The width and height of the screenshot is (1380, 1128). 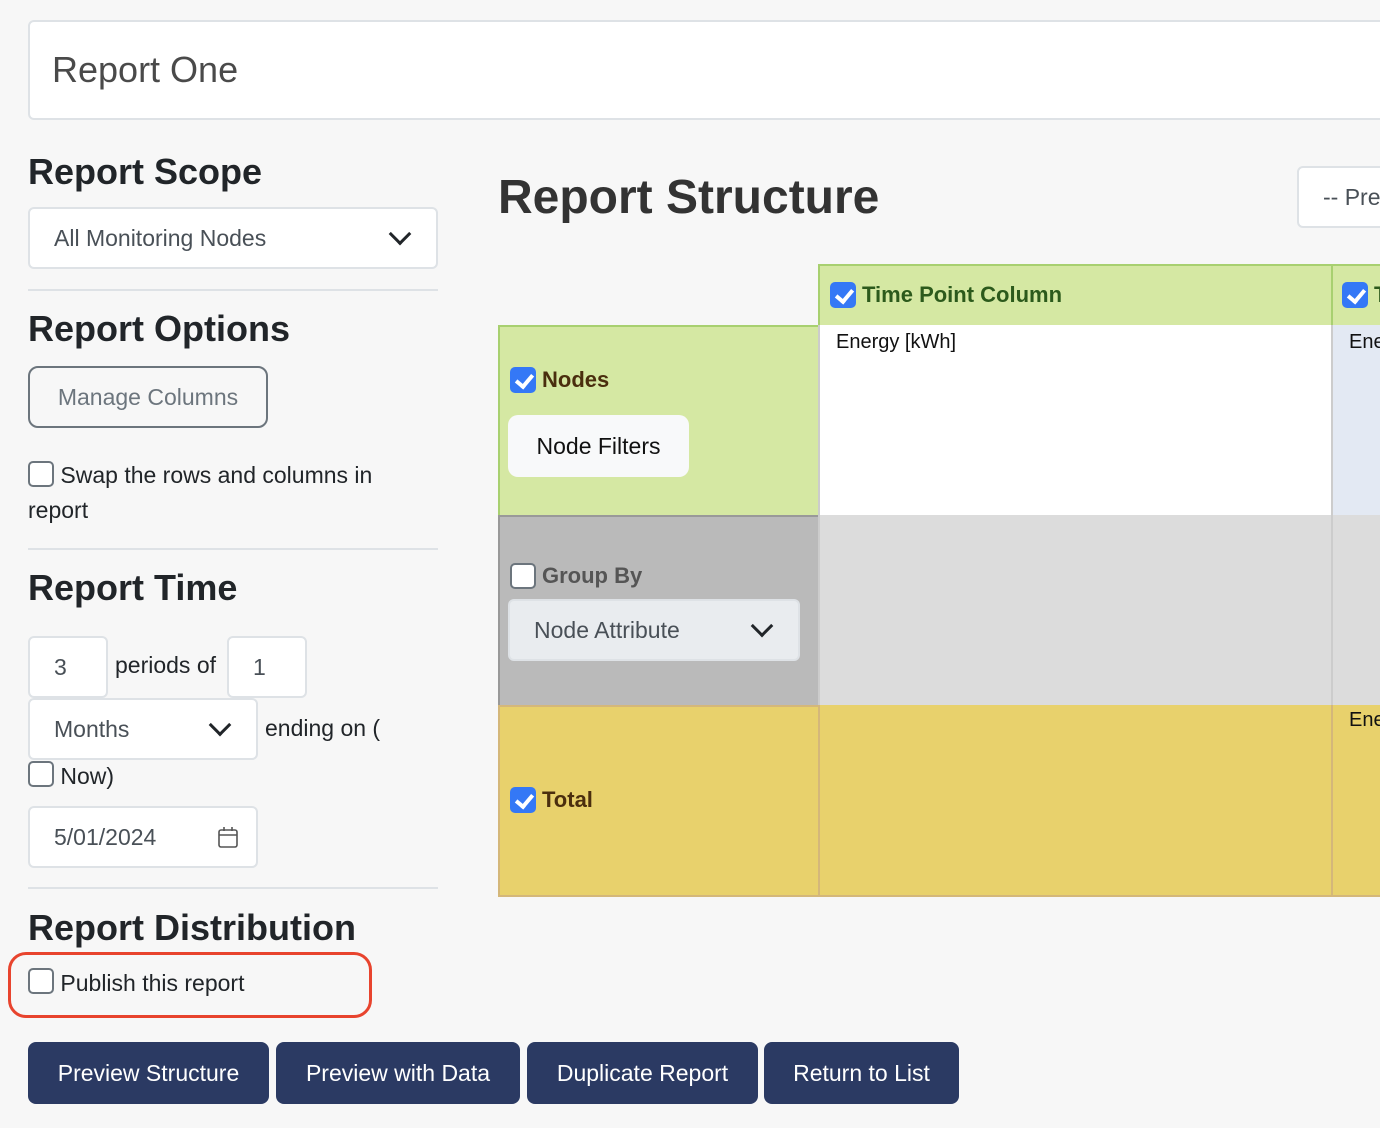 I want to click on publish-label: Publish this report, so click(x=152, y=983).